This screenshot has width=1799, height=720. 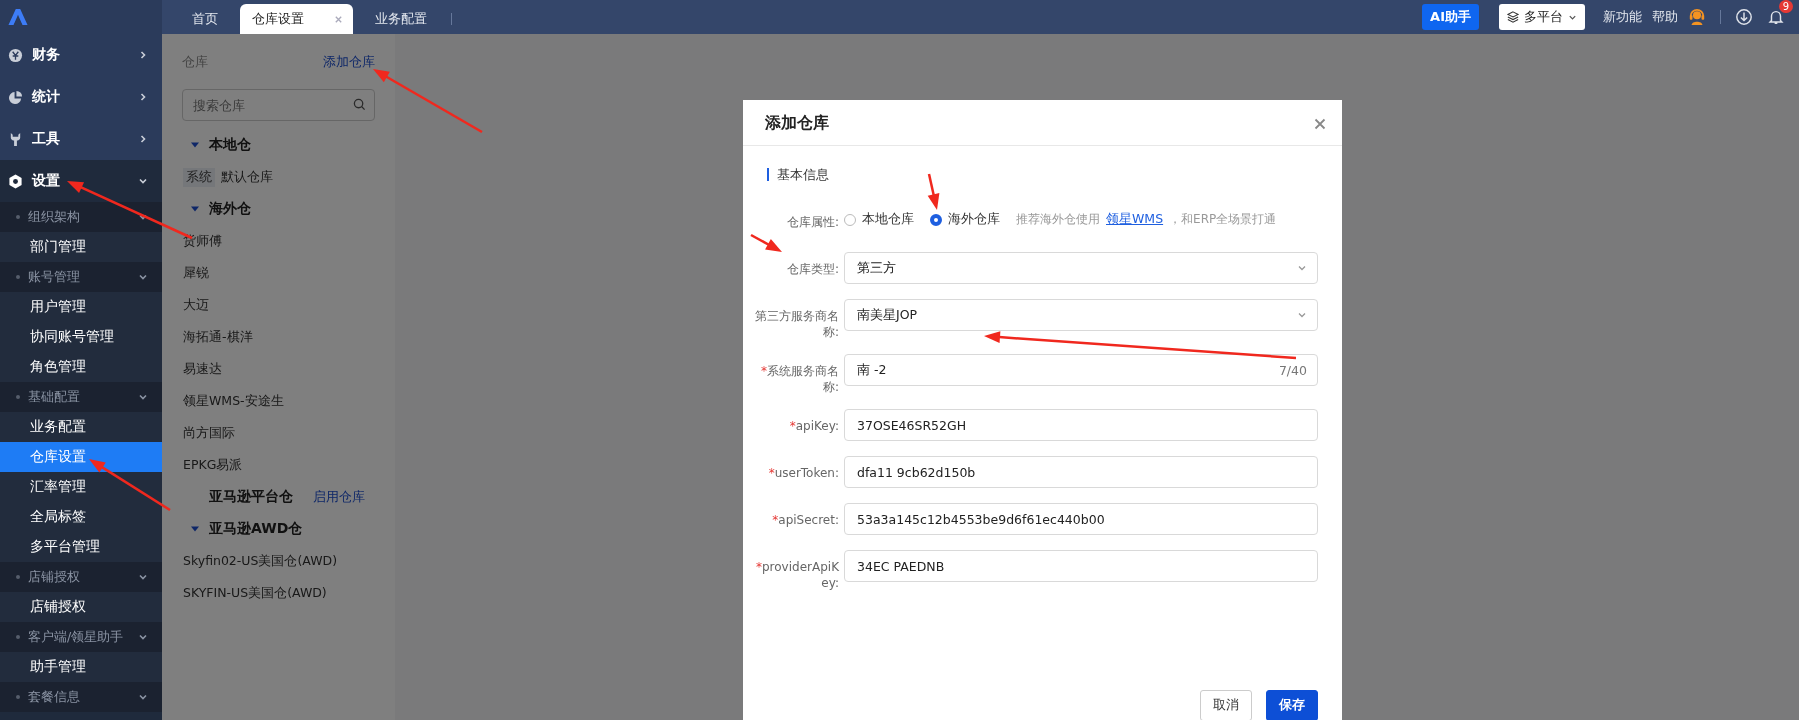 I want to click on nav-item: 统计, so click(x=81, y=97).